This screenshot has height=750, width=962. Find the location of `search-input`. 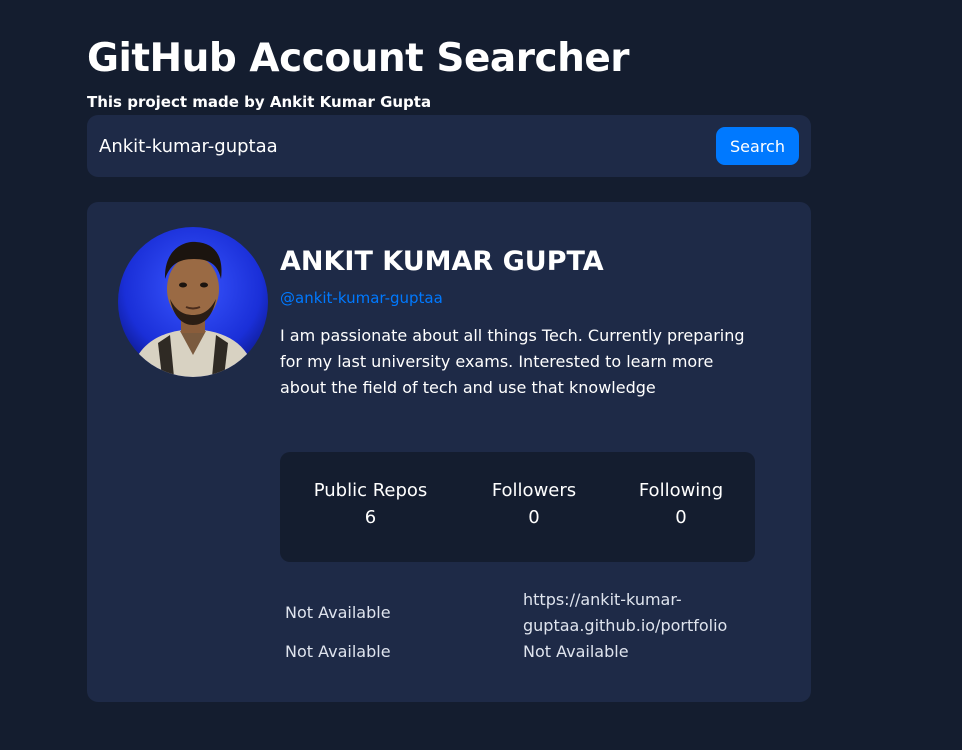

search-input is located at coordinates (399, 146).